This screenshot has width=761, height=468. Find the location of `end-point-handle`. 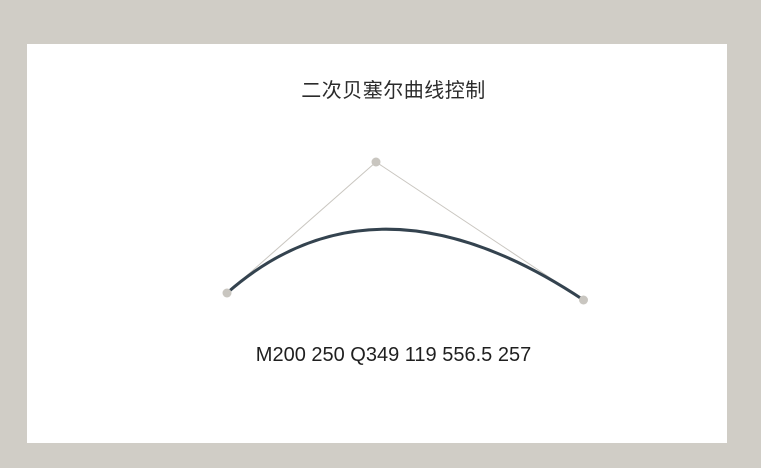

end-point-handle is located at coordinates (583, 300).